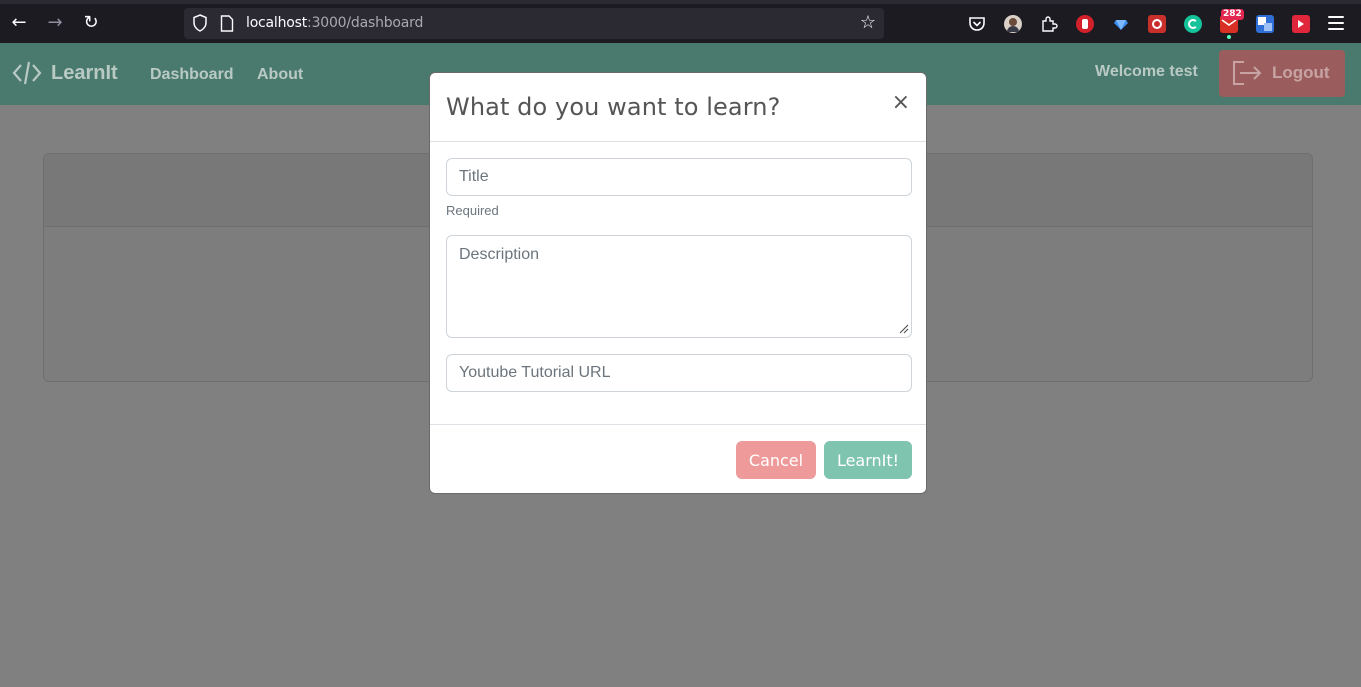 The image size is (1361, 687). Describe the element at coordinates (365, 23) in the screenshot. I see `url-path: :3000/dashboard` at that location.